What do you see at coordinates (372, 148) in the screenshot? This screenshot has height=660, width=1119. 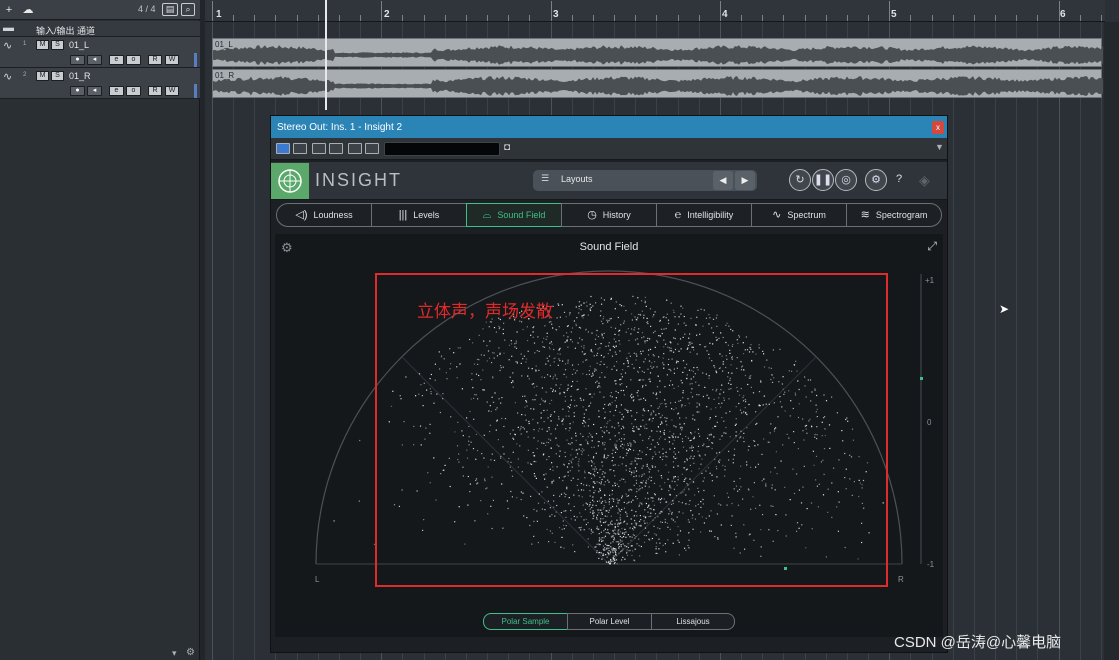 I see `copy-icon` at bounding box center [372, 148].